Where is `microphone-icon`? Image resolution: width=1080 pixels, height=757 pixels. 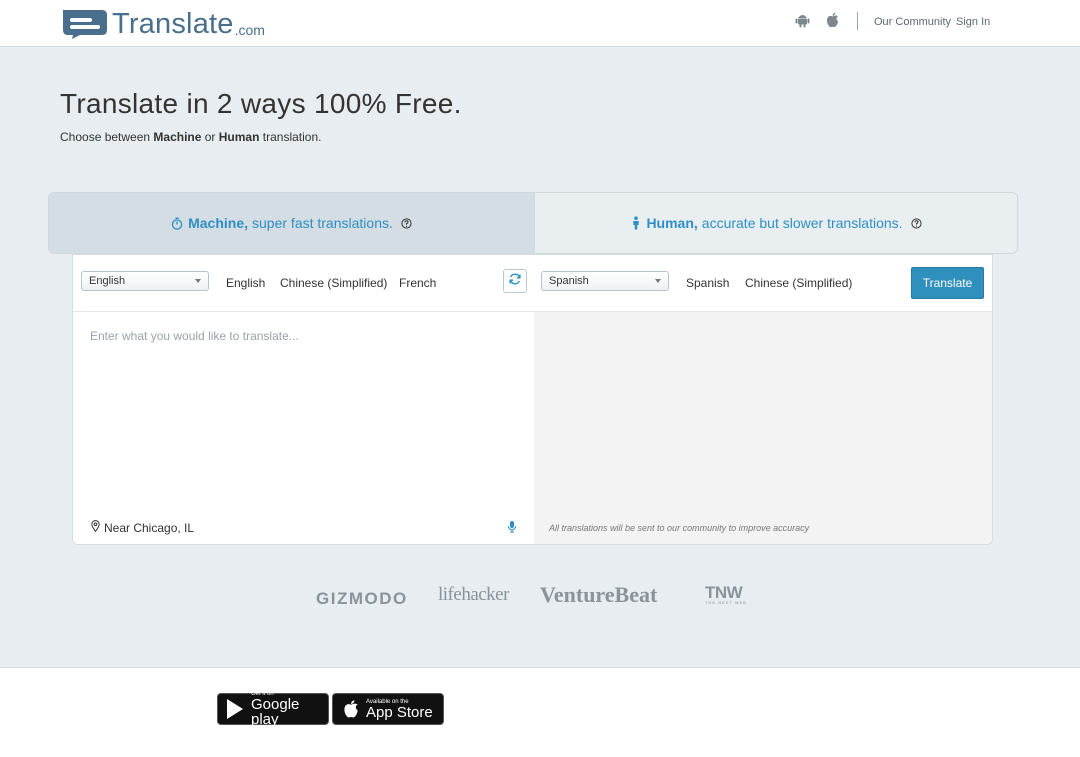
microphone-icon is located at coordinates (512, 529).